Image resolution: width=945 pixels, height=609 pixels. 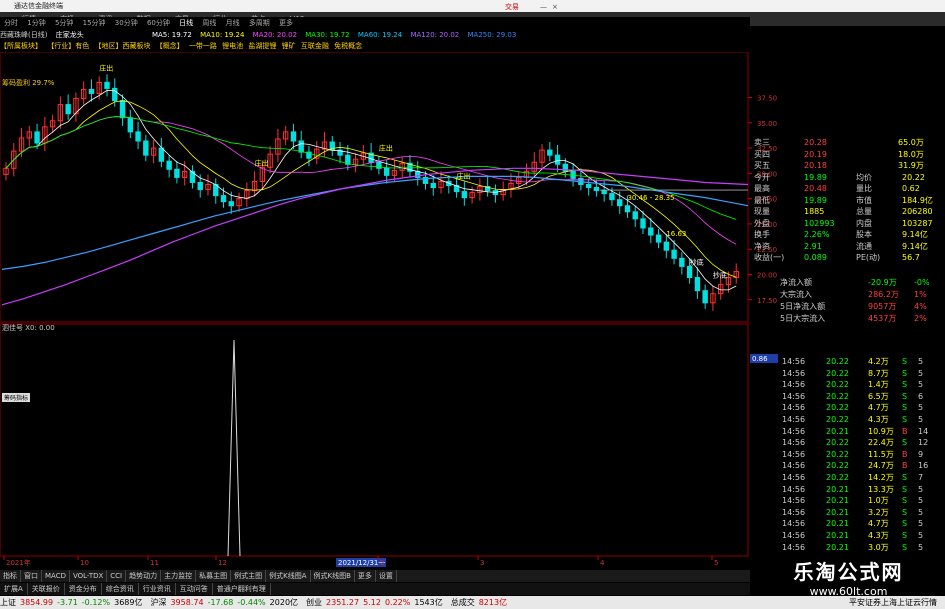 What do you see at coordinates (122, 46) in the screenshot?
I see `tag: 【地区】西藏板块` at bounding box center [122, 46].